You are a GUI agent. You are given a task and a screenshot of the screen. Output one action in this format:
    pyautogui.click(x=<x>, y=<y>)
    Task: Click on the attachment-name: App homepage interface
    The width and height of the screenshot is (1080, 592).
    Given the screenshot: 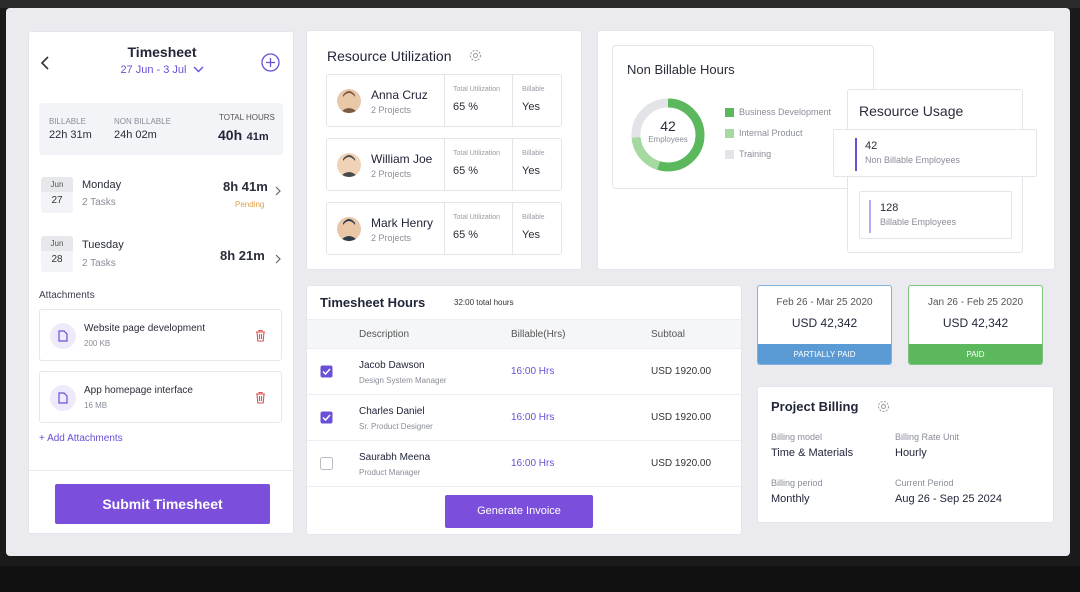 What is the action you would take?
    pyautogui.click(x=138, y=390)
    